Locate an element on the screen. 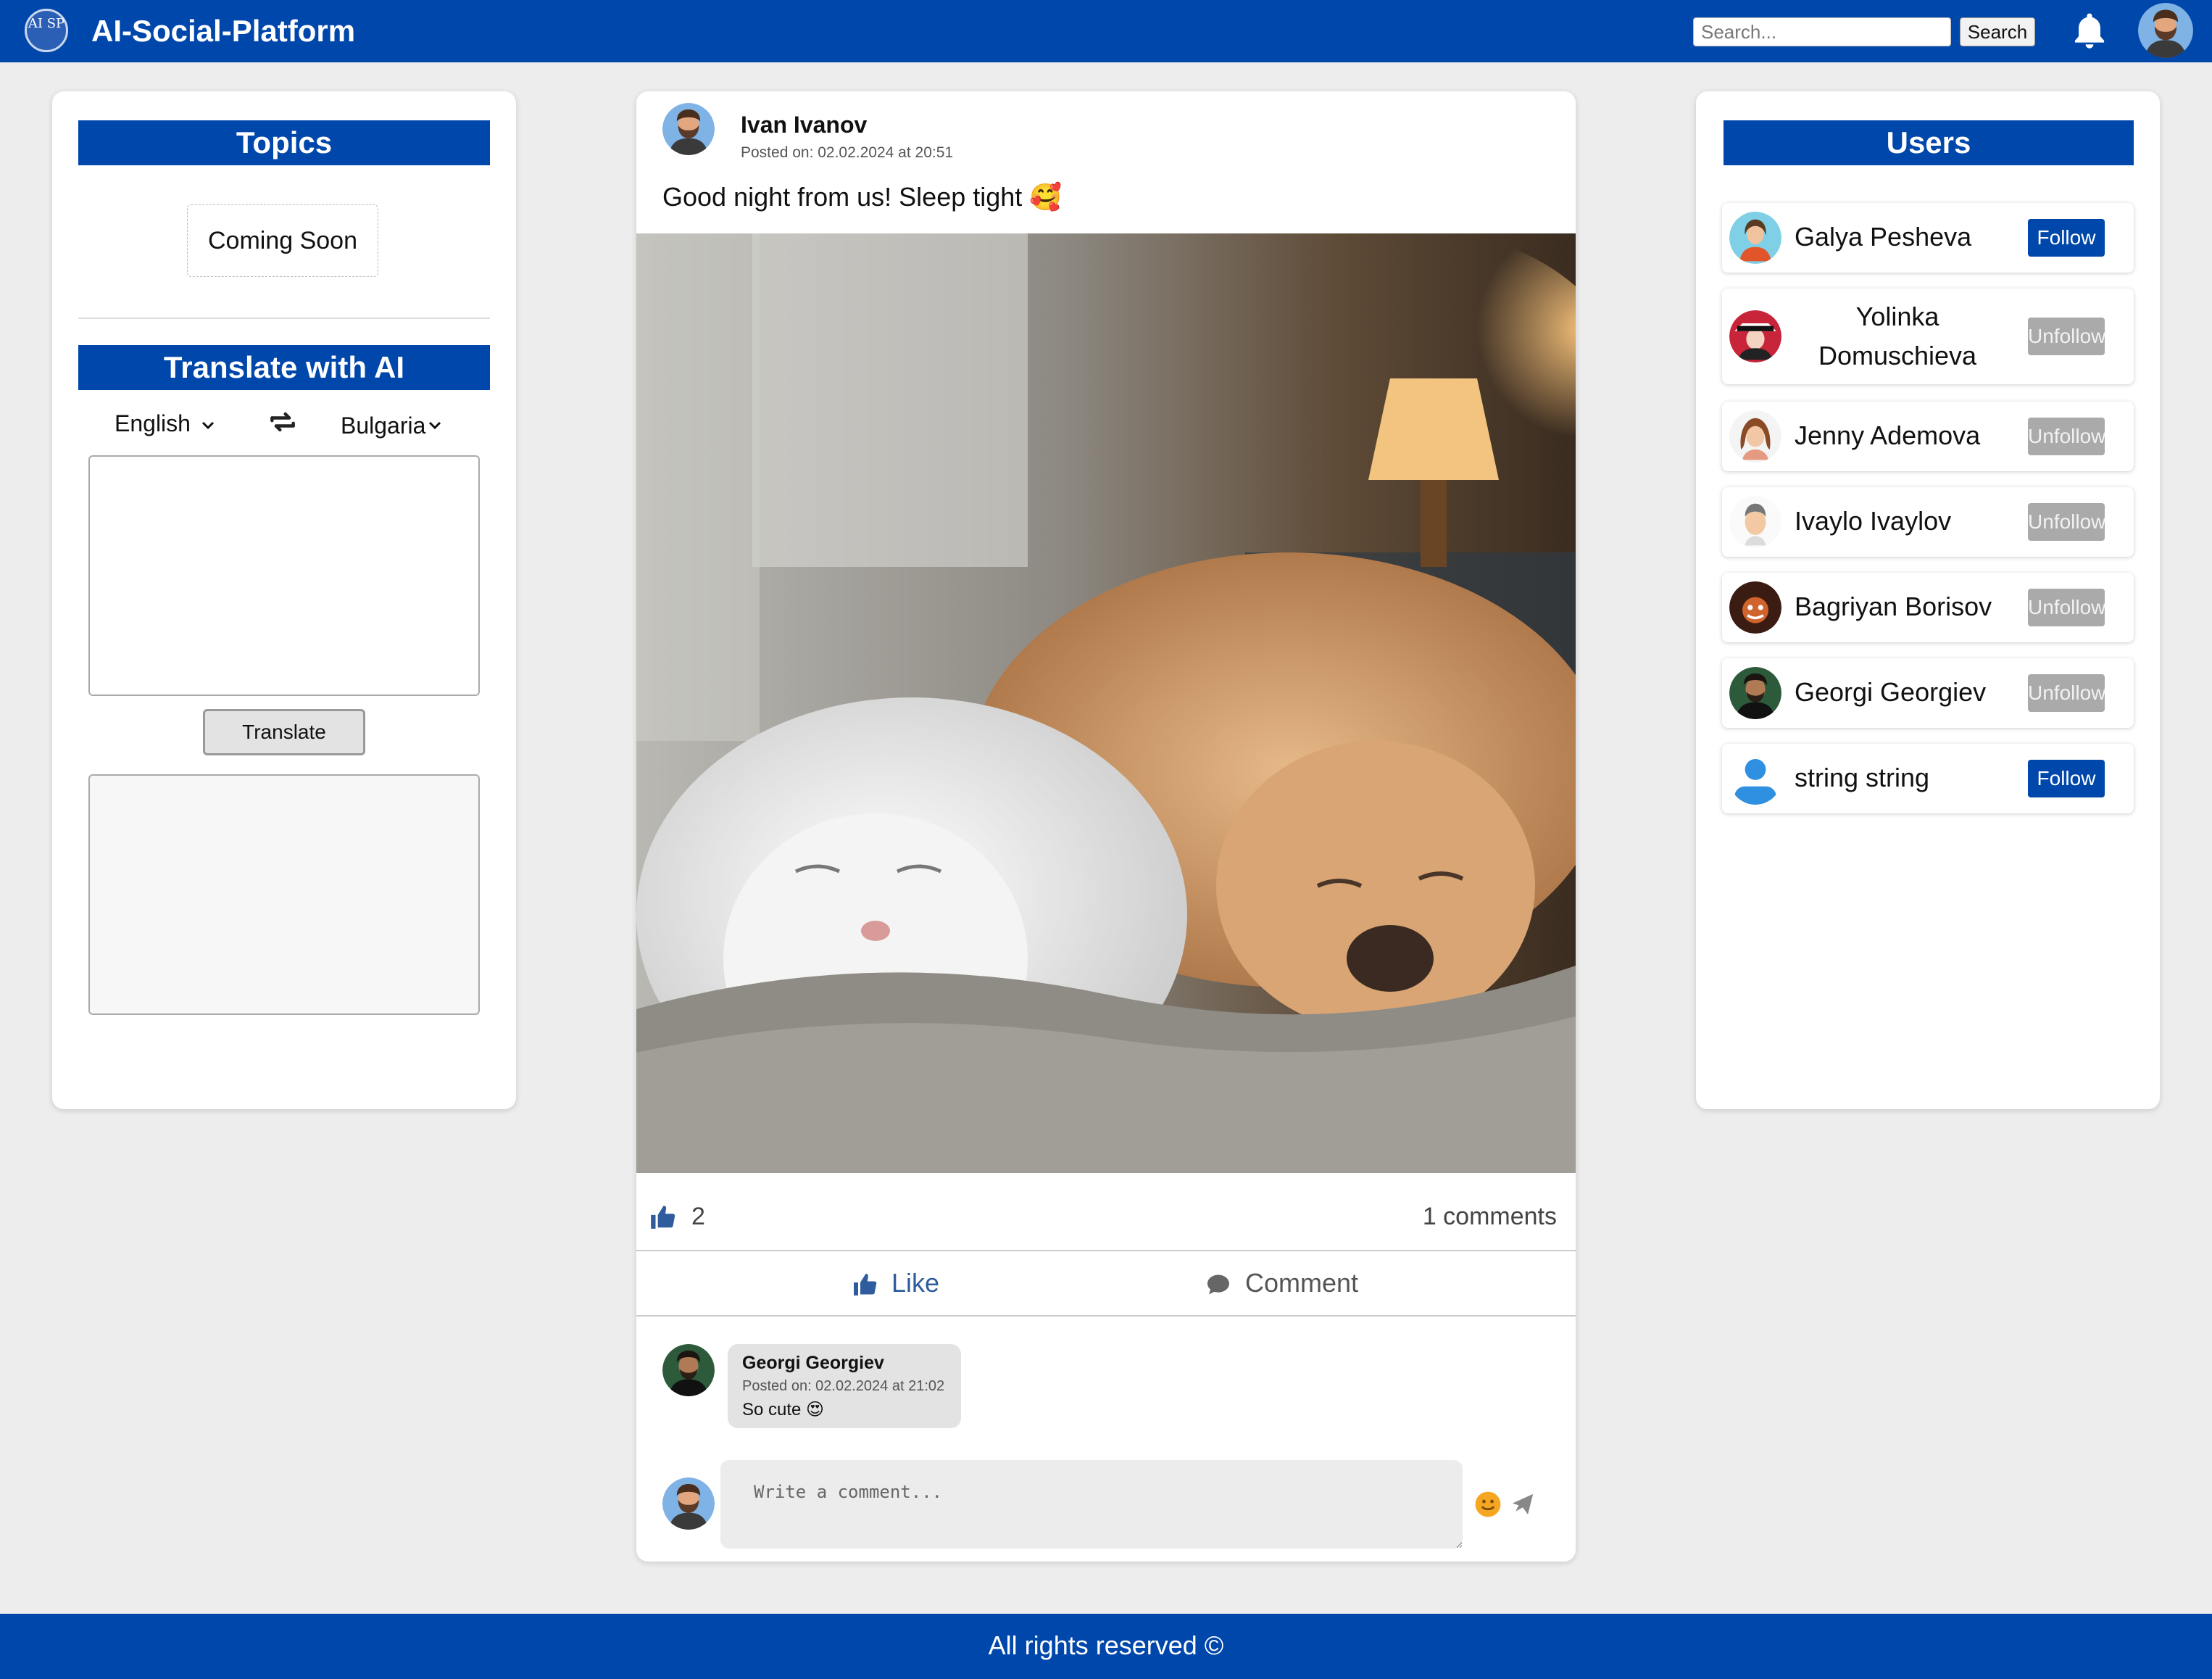 The height and width of the screenshot is (1679, 2212). comment-author-name: Georgi Georgiev is located at coordinates (844, 1363).